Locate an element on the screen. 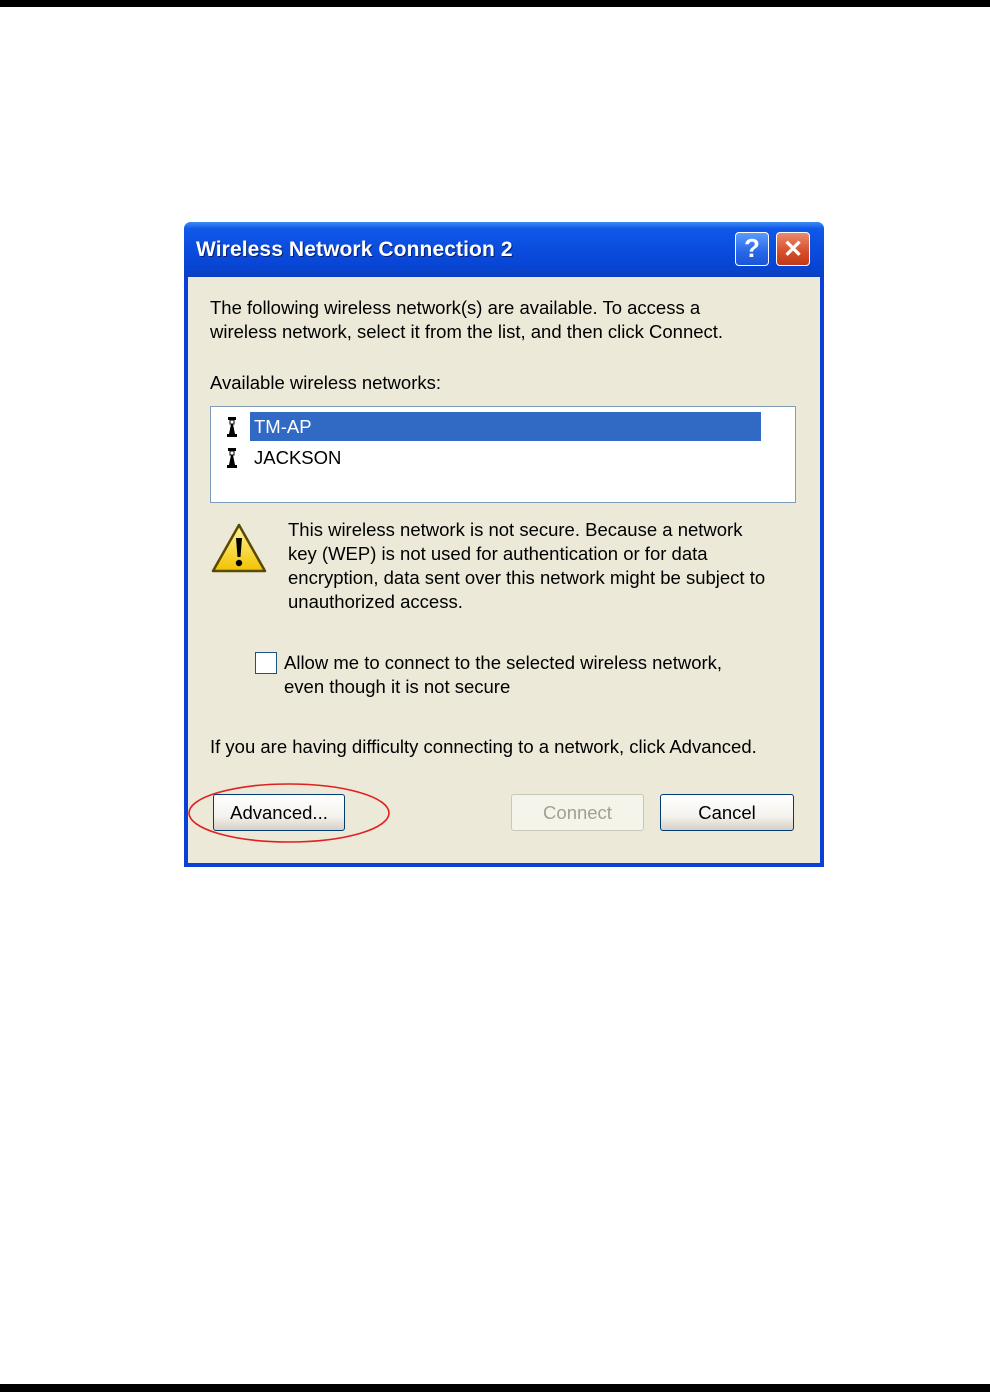  help-button: ? is located at coordinates (752, 249).